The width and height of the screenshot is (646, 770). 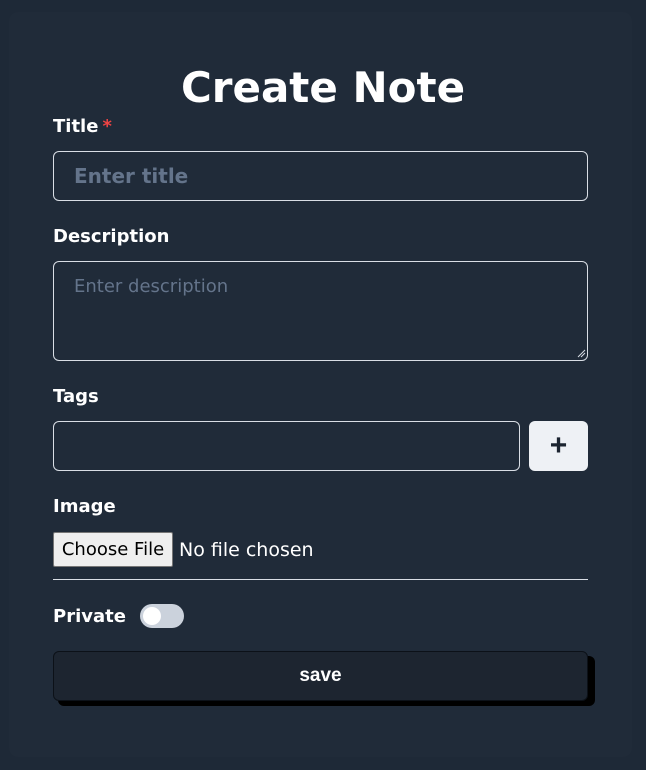 What do you see at coordinates (581, 353) in the screenshot?
I see `resize-grip-icon` at bounding box center [581, 353].